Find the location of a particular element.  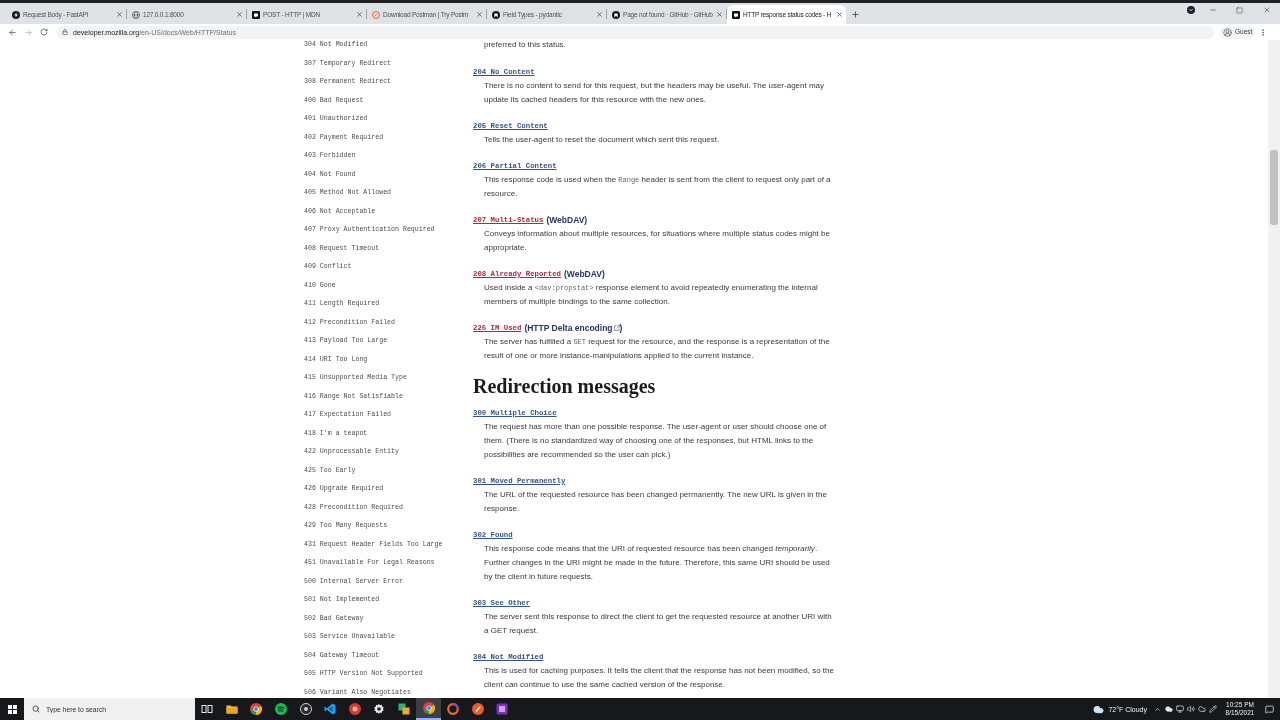

reload-button is located at coordinates (44, 32).